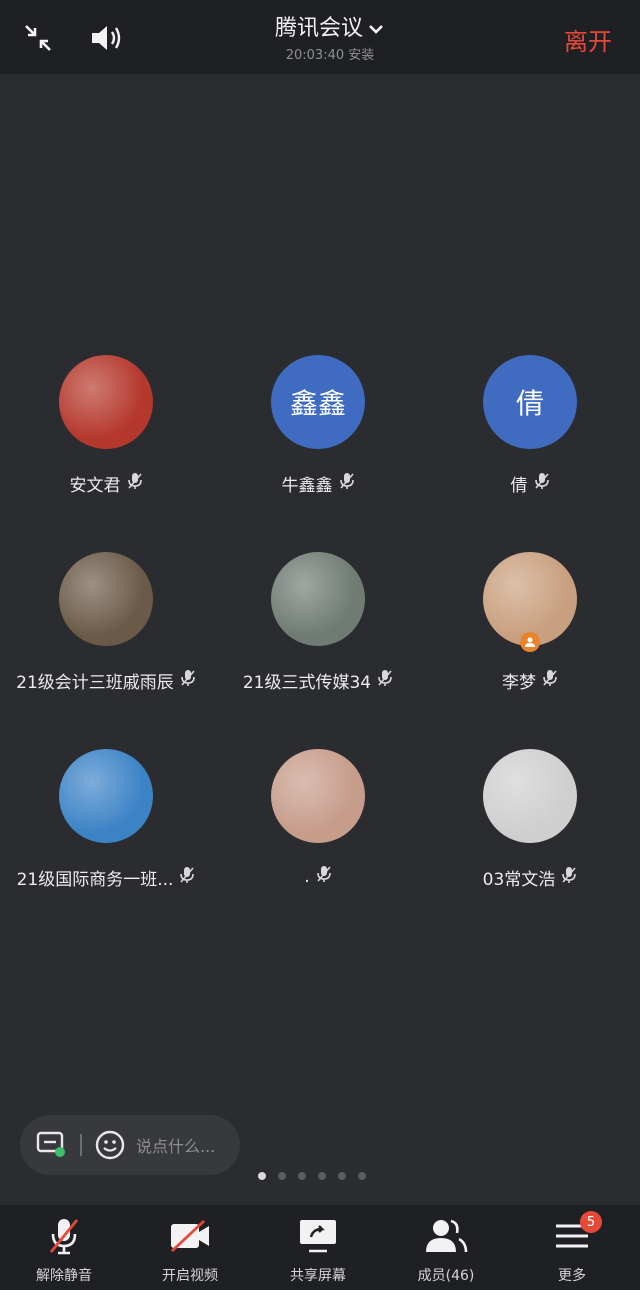 The width and height of the screenshot is (640, 1290). Describe the element at coordinates (446, 1276) in the screenshot. I see `members-label: 成员(46)` at that location.